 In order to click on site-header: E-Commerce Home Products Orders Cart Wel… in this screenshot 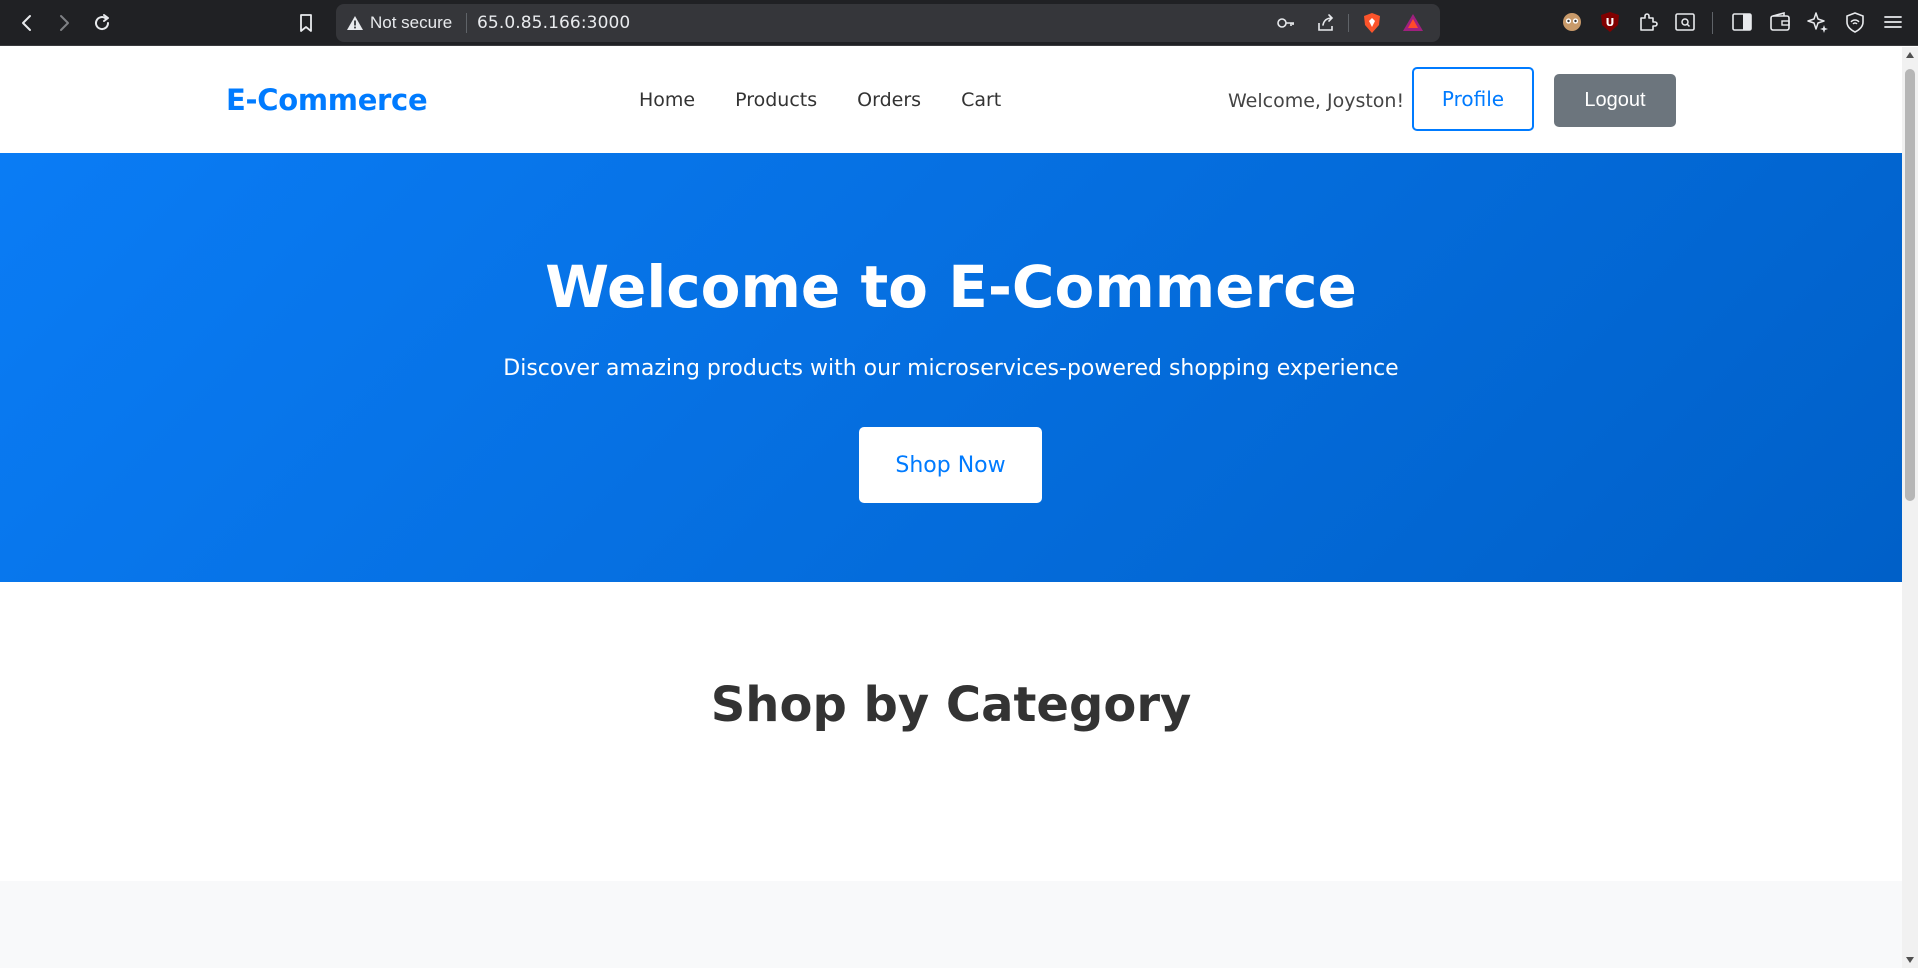, I will do `click(951, 100)`.